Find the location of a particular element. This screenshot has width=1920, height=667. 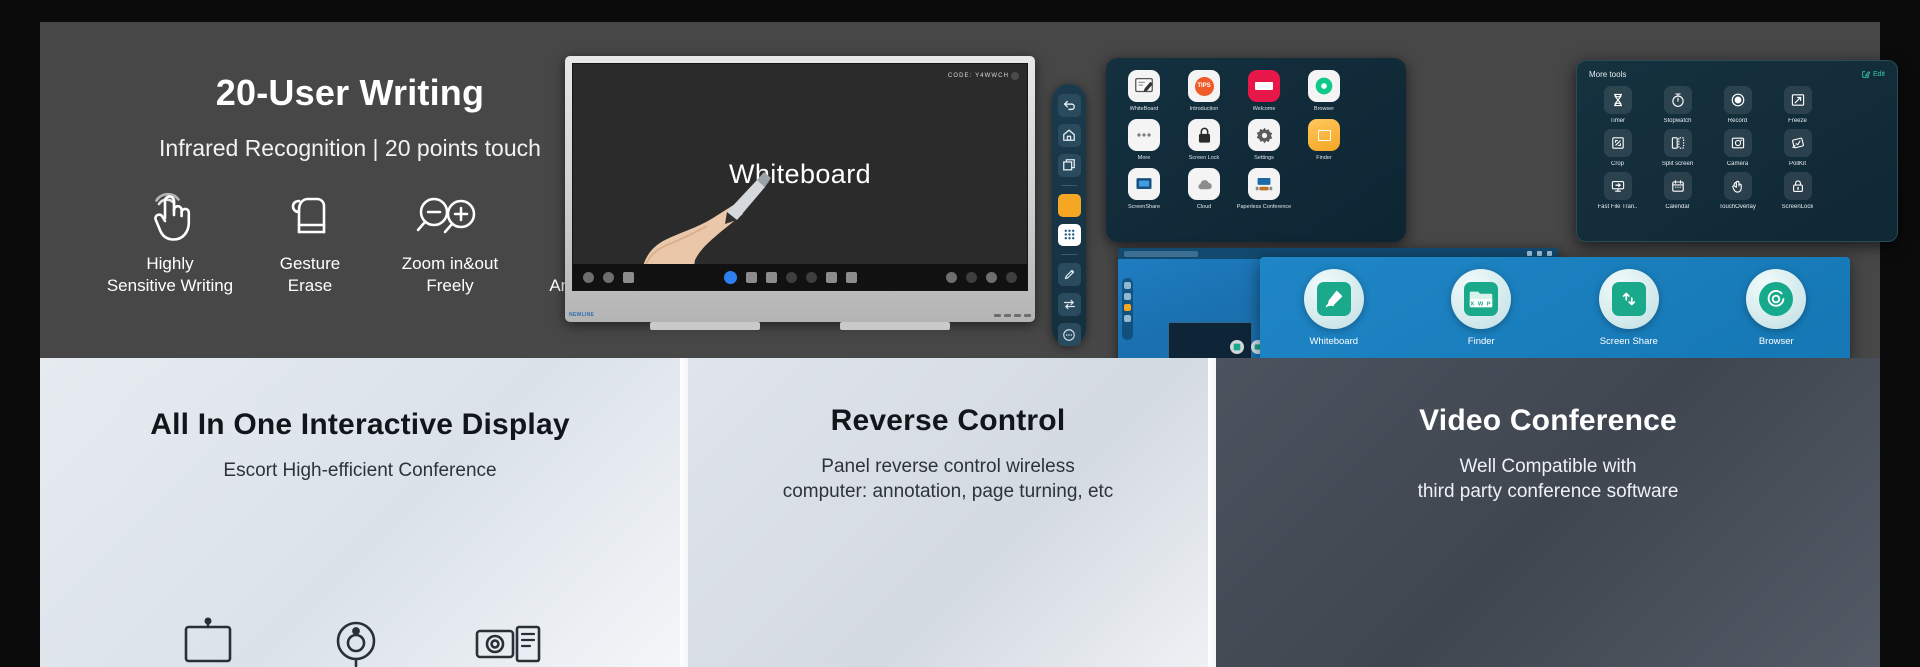

amber-square-icon is located at coordinates (1069, 205).